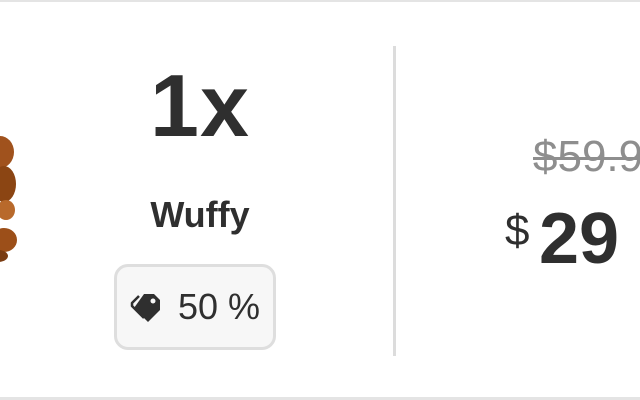 This screenshot has width=640, height=400. What do you see at coordinates (517, 230) in the screenshot?
I see `currency-symbol: $` at bounding box center [517, 230].